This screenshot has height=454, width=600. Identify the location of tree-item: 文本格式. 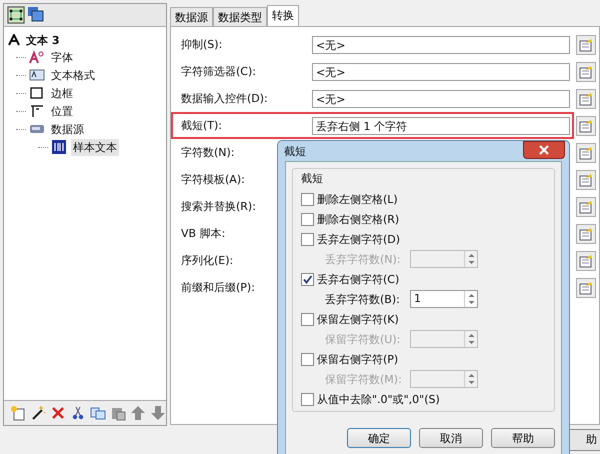
(73, 75).